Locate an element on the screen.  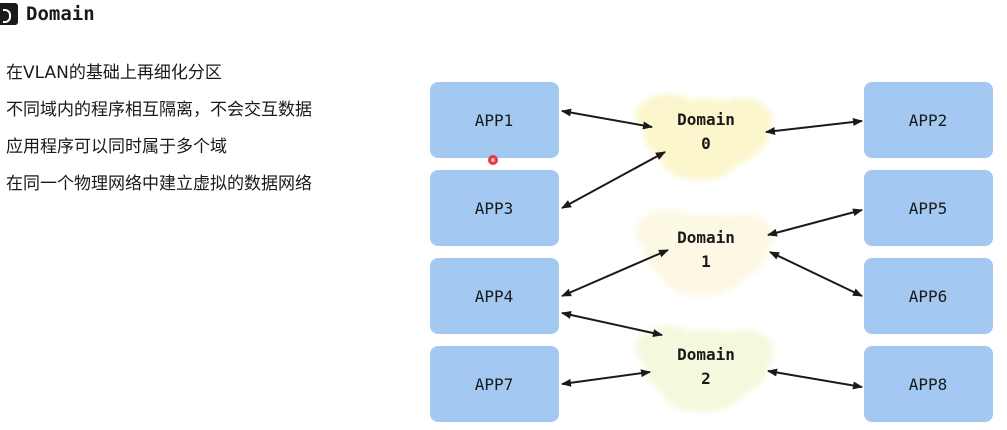
link-app4-domain1 is located at coordinates (615, 273).